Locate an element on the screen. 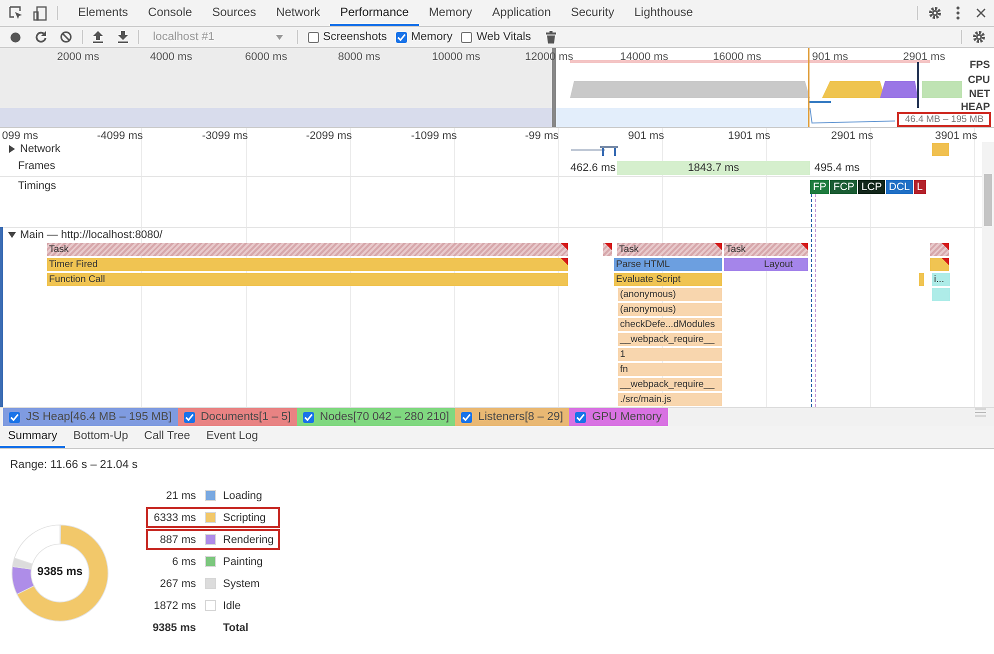  time-tick: -1099 ms is located at coordinates (434, 136).